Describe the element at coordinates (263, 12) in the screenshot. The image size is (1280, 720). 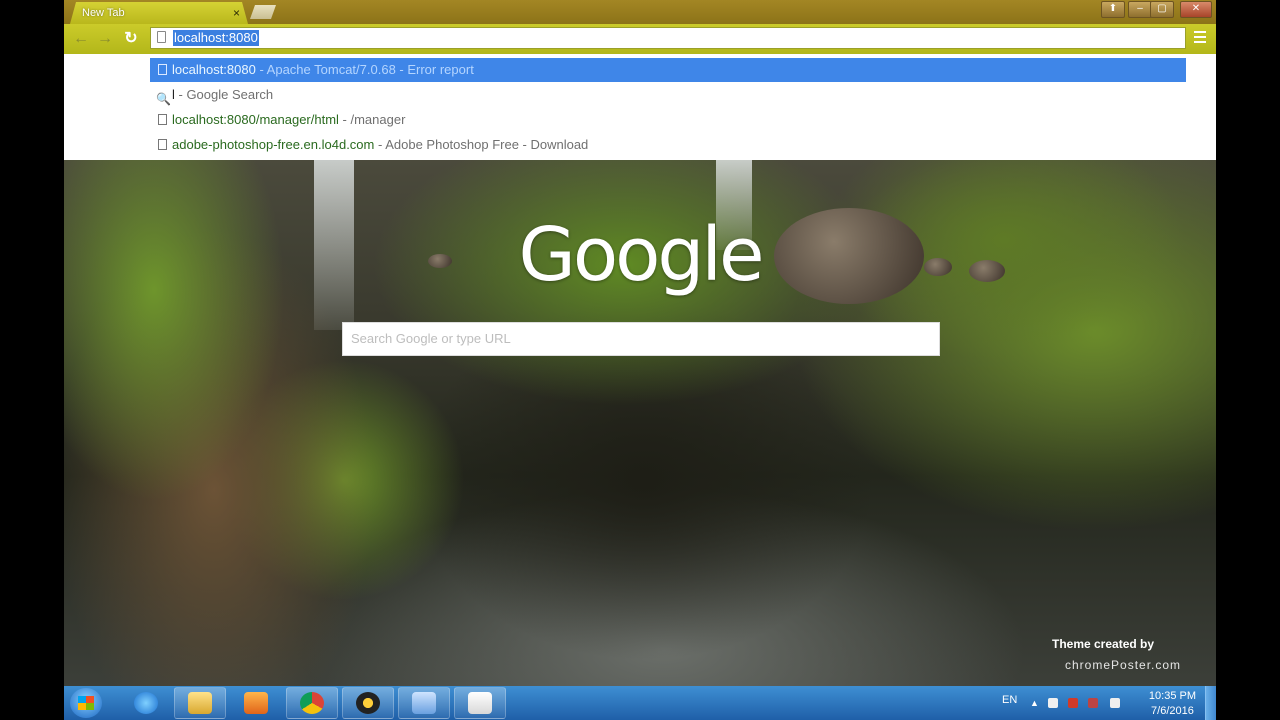
I see `new-tab-button` at that location.